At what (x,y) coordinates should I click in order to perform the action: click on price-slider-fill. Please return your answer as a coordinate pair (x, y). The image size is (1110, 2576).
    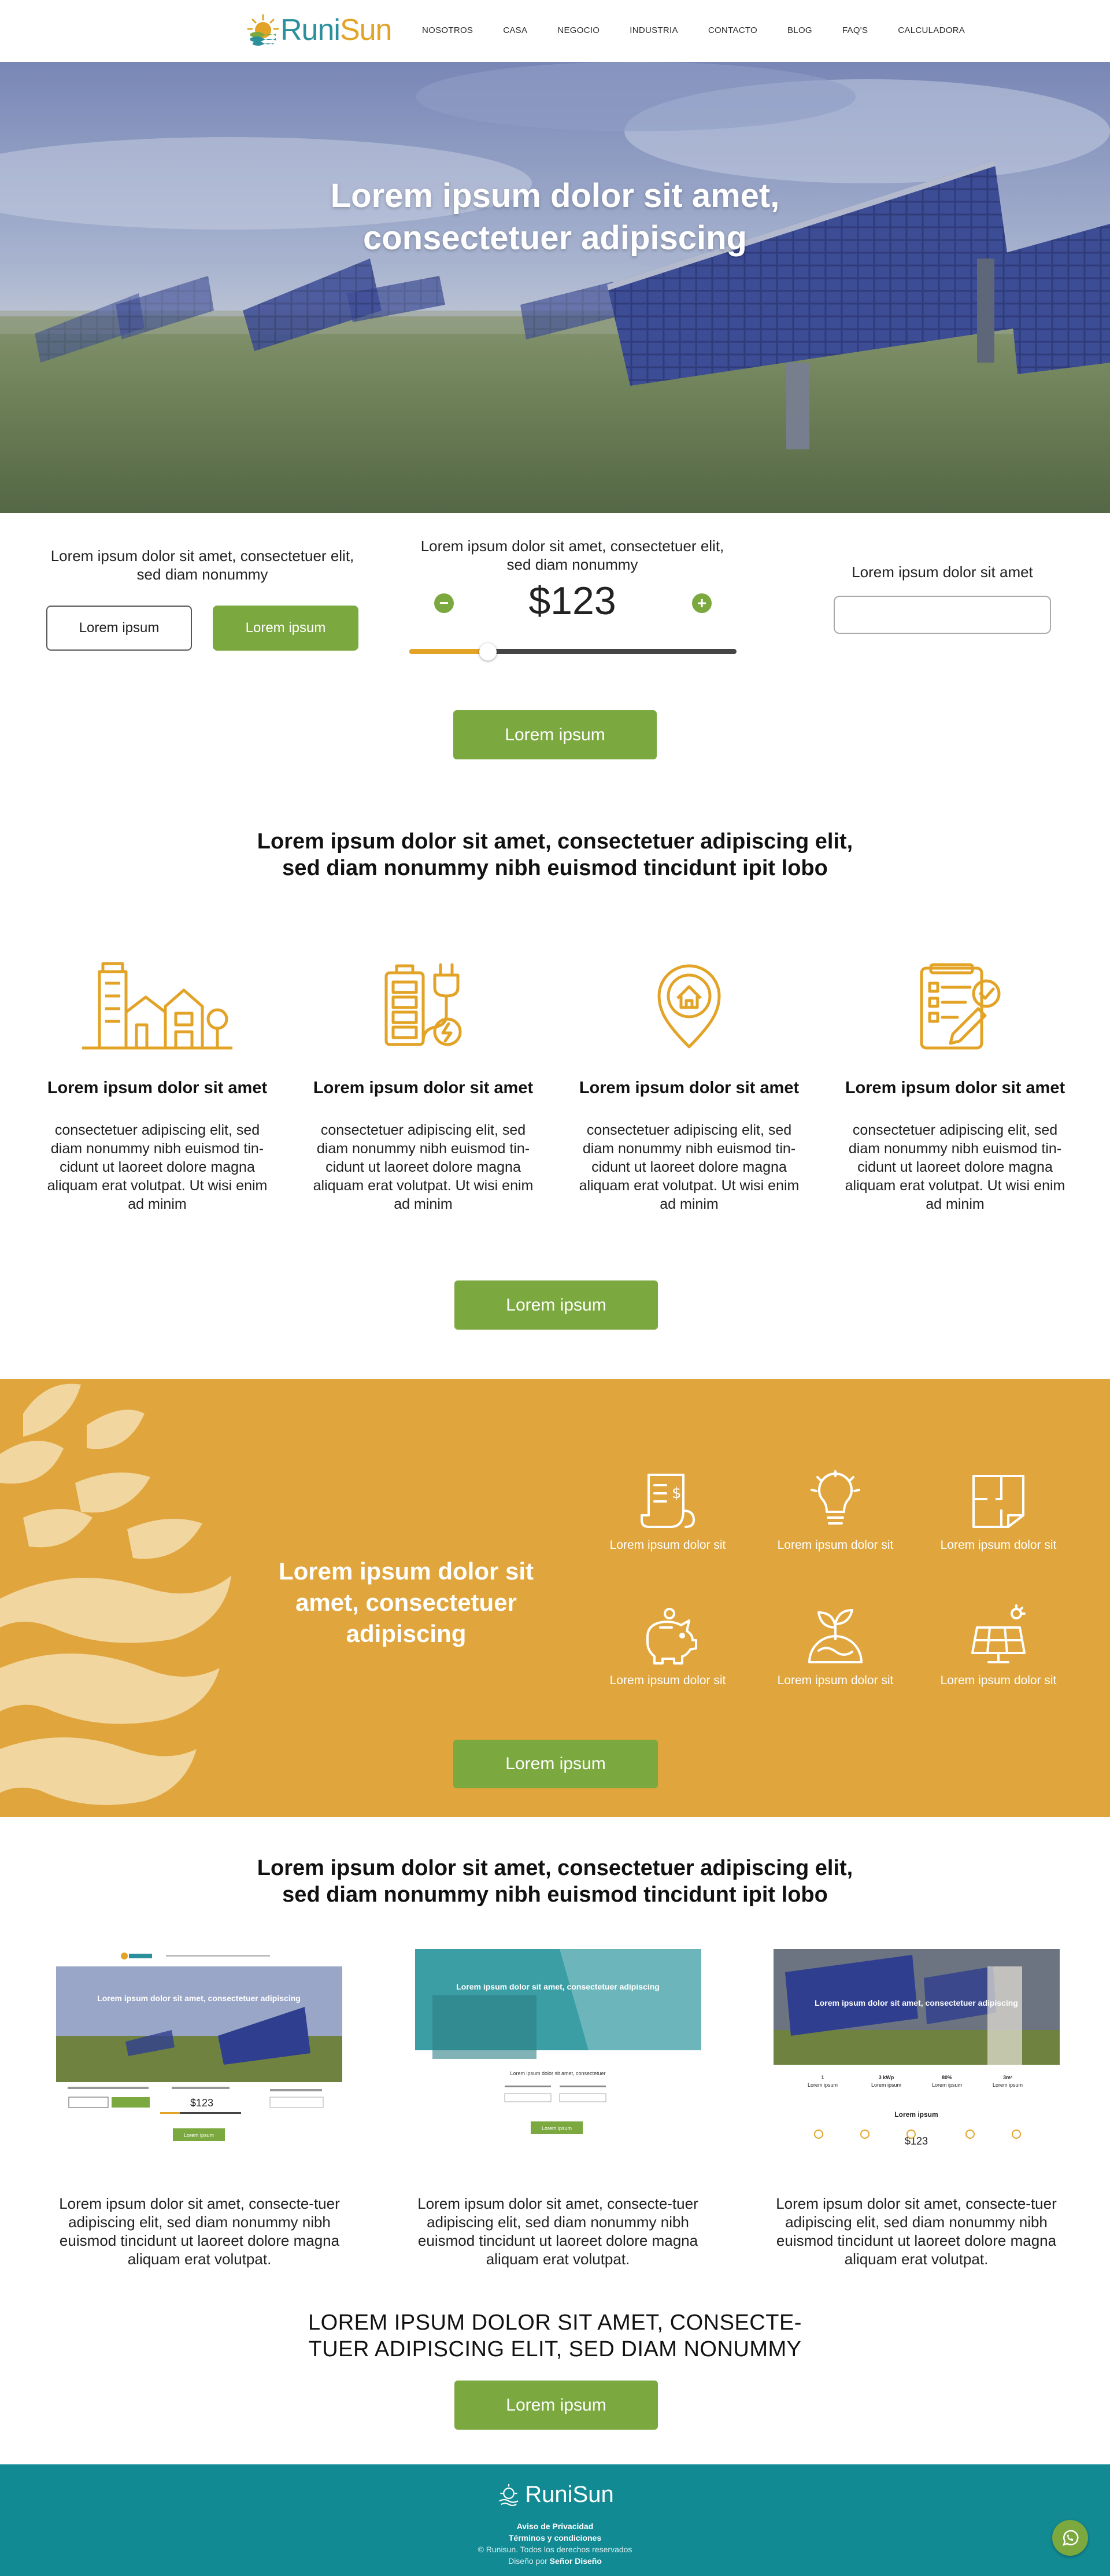
    Looking at the image, I should click on (449, 651).